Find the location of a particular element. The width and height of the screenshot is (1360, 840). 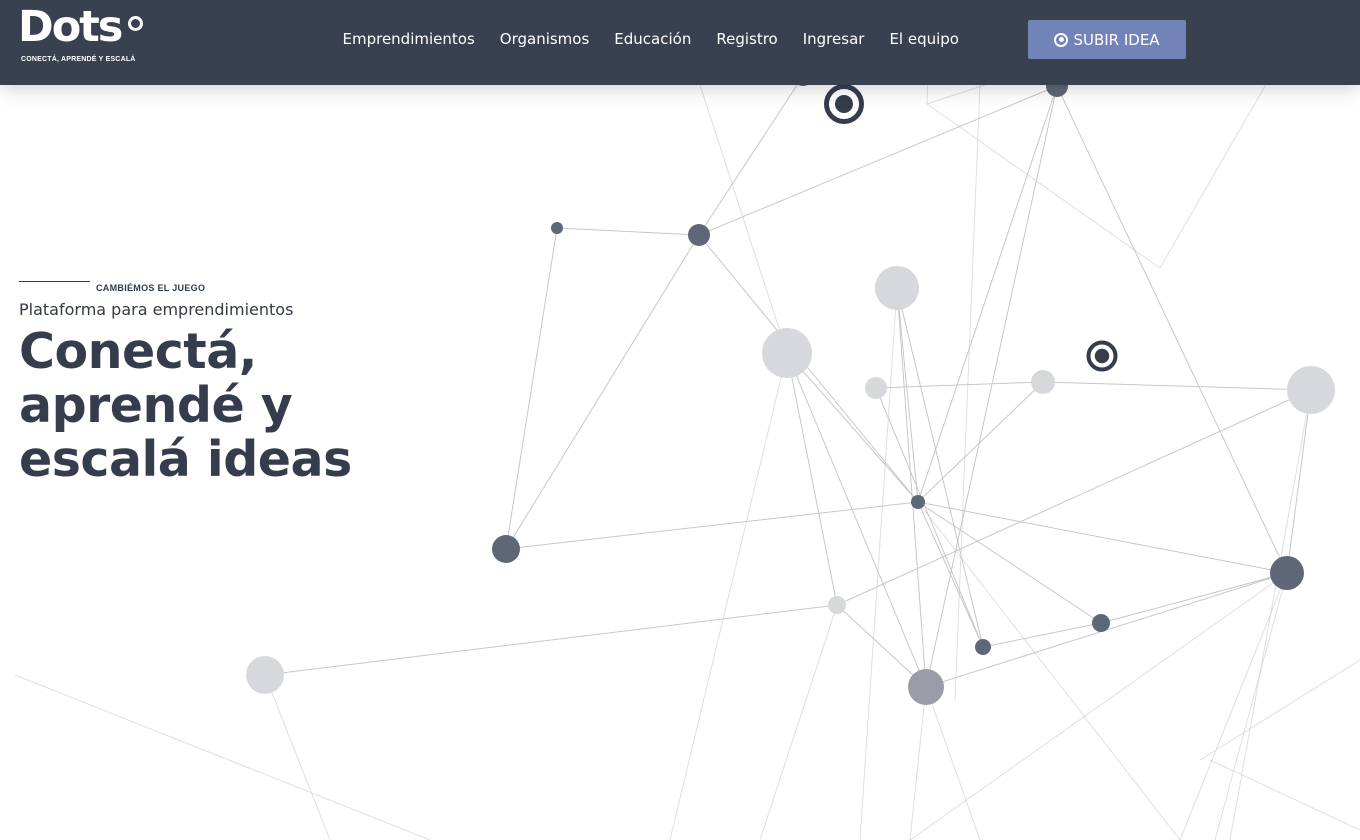

eyebrow-text: CAMBIÉMOS EL JUEGO is located at coordinates (151, 288).